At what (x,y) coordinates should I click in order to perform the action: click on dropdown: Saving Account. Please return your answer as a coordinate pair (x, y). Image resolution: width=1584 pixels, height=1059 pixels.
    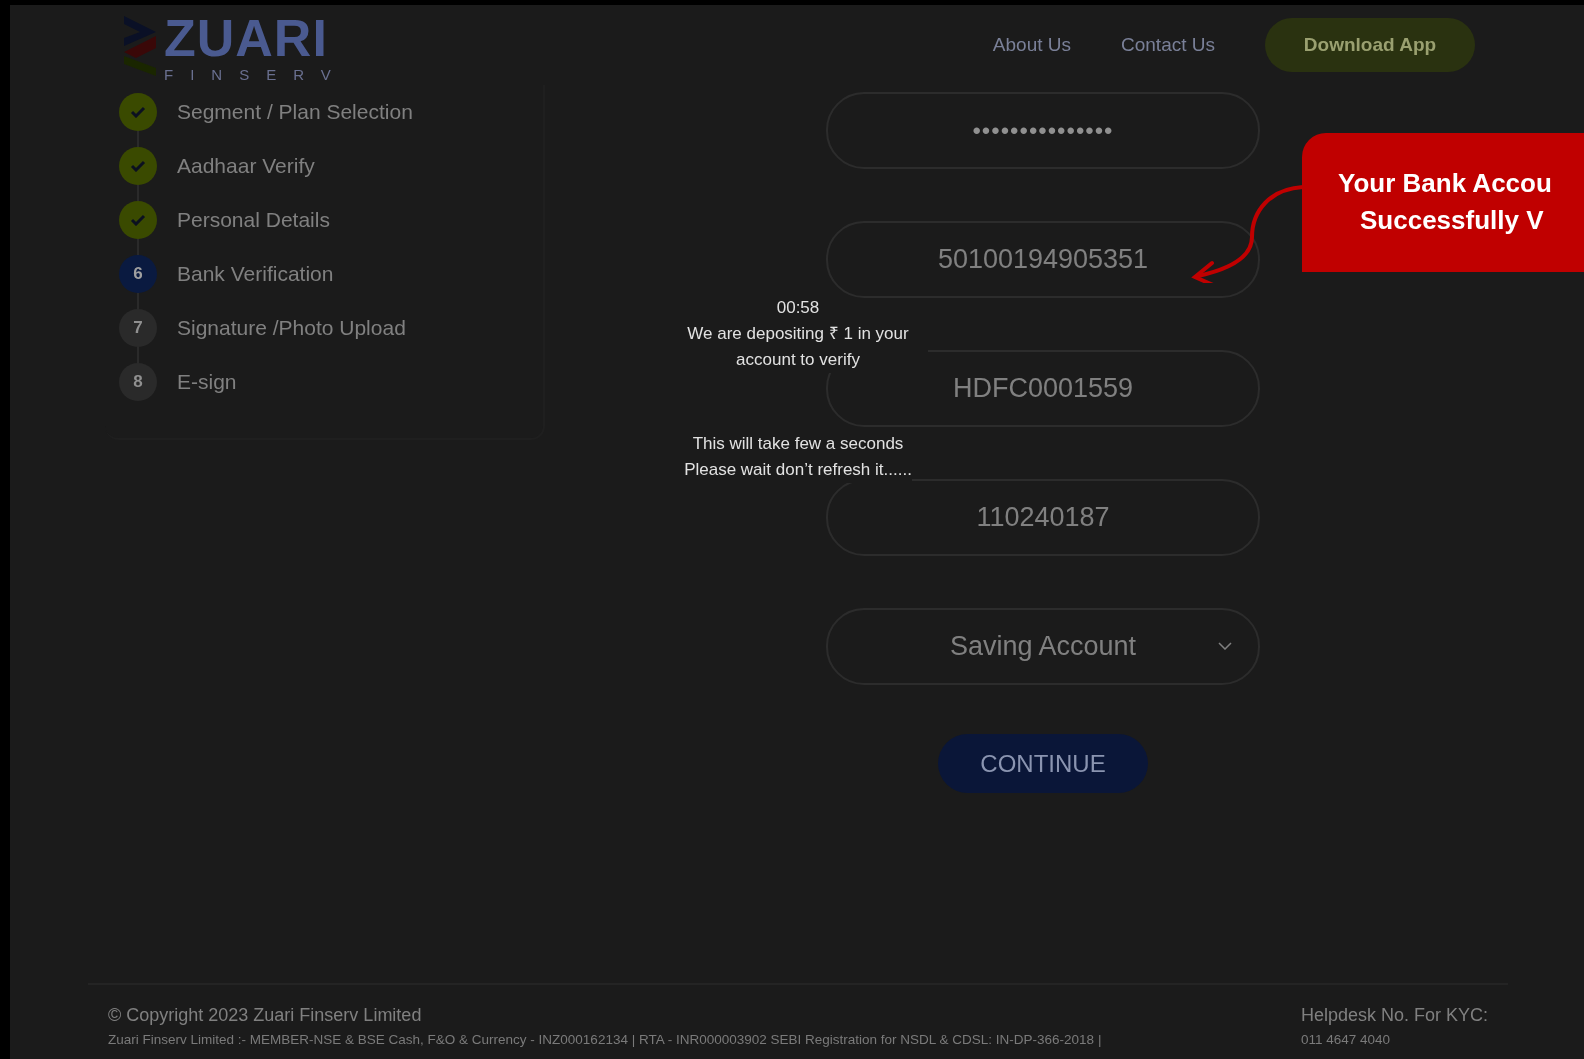
    Looking at the image, I should click on (1043, 646).